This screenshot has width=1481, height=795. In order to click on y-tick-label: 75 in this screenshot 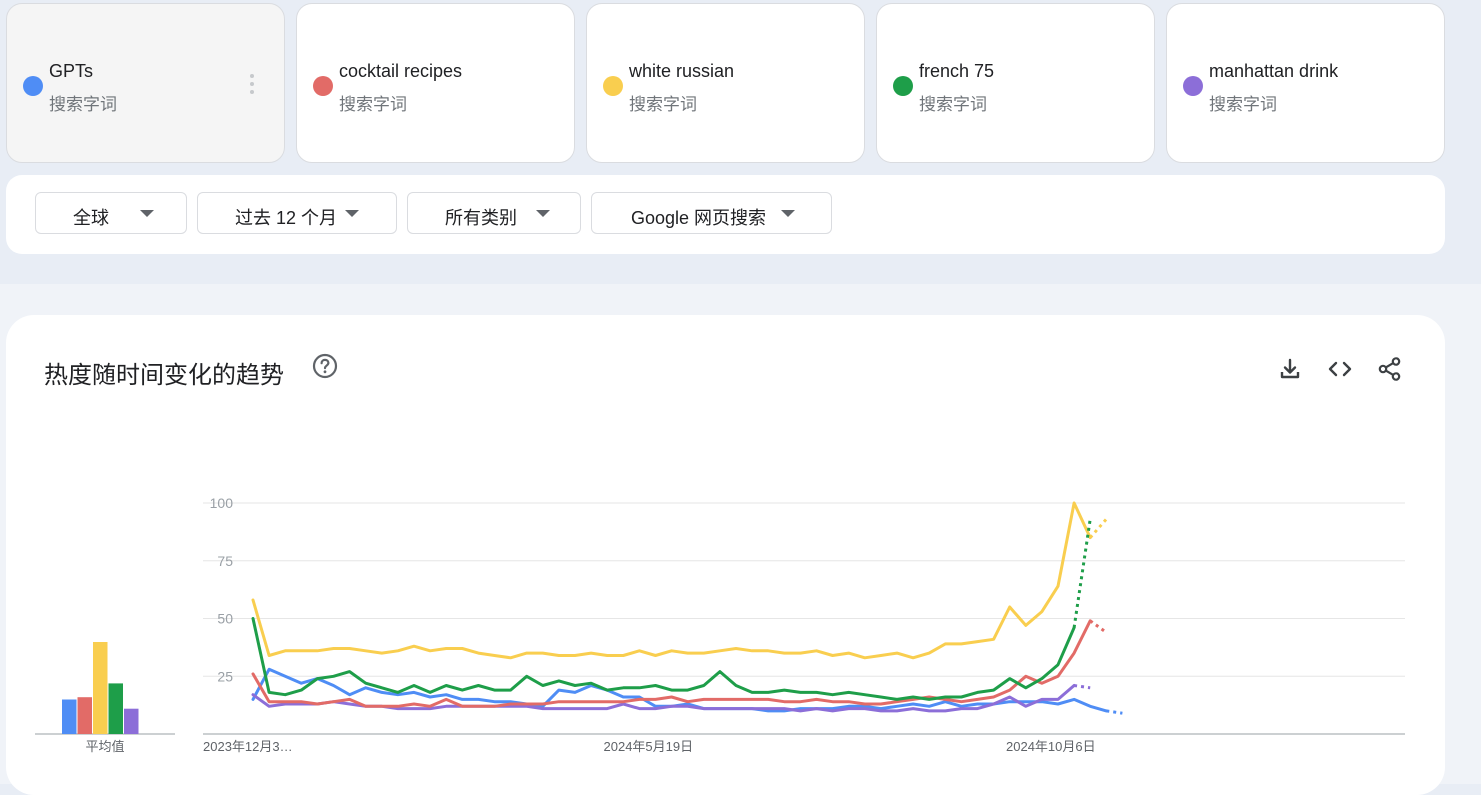, I will do `click(225, 561)`.